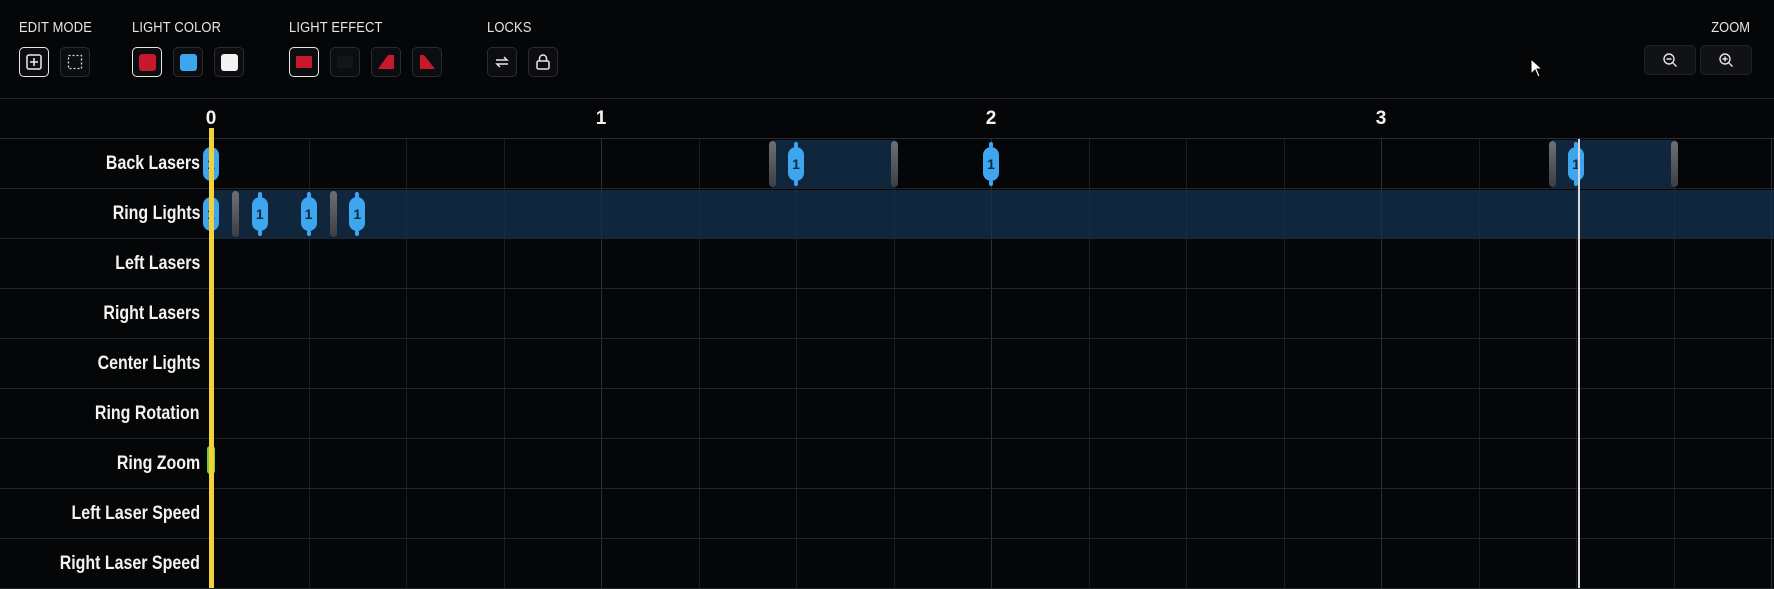 This screenshot has height=589, width=1774. Describe the element at coordinates (156, 213) in the screenshot. I see `track-label: Ring Lights` at that location.